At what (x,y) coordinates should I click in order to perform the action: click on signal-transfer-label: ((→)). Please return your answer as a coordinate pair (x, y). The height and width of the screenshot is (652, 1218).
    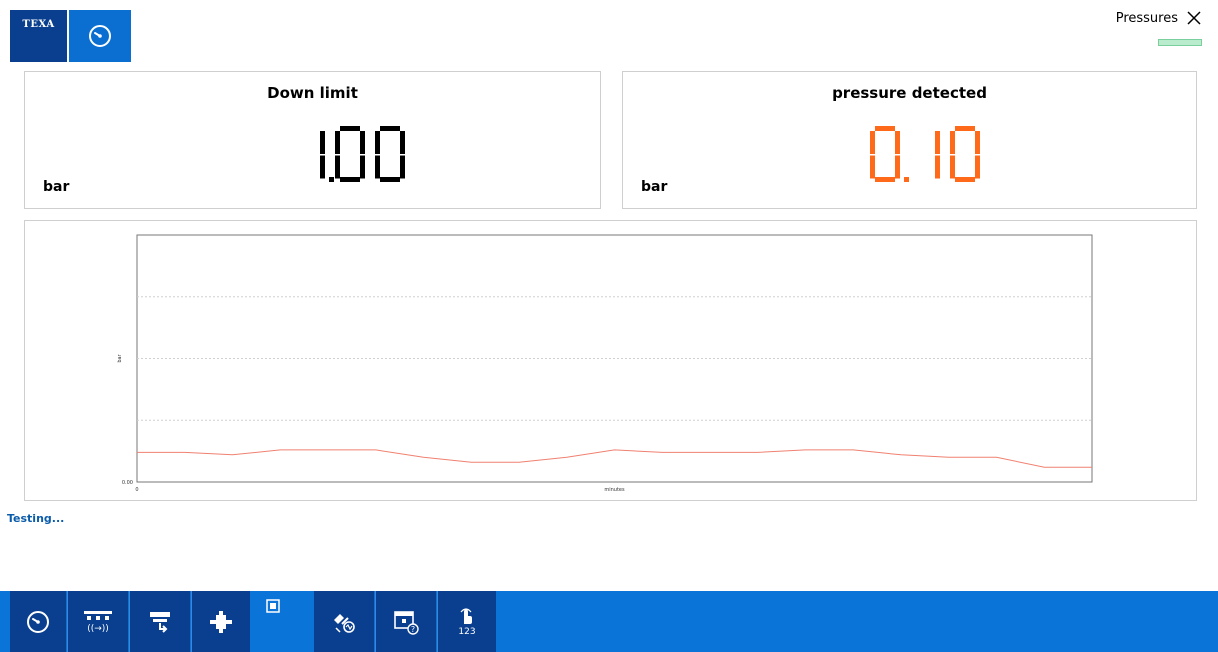
    Looking at the image, I should click on (98, 628).